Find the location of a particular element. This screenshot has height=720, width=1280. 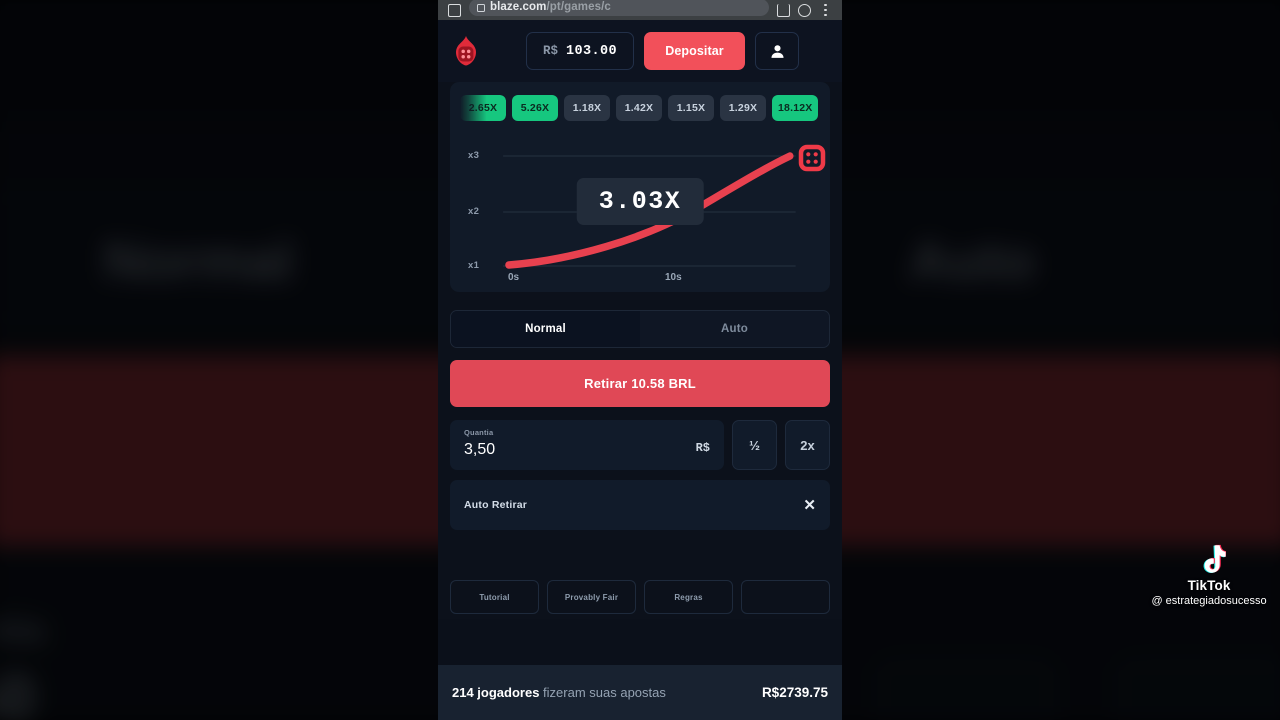

balance-display: R$ 103.00 is located at coordinates (580, 51).